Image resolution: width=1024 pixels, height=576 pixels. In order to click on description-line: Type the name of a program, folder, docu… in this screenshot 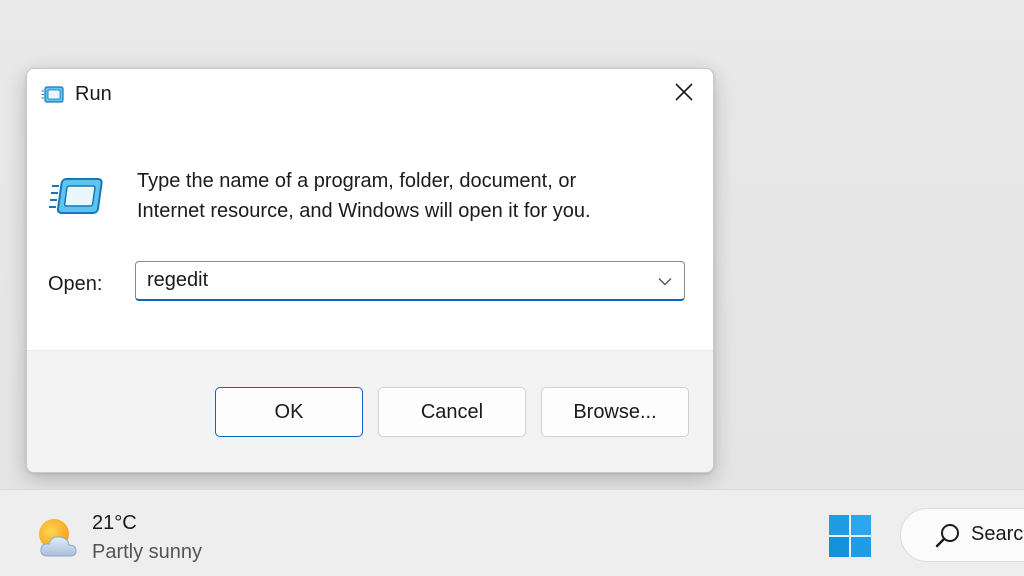, I will do `click(357, 181)`.